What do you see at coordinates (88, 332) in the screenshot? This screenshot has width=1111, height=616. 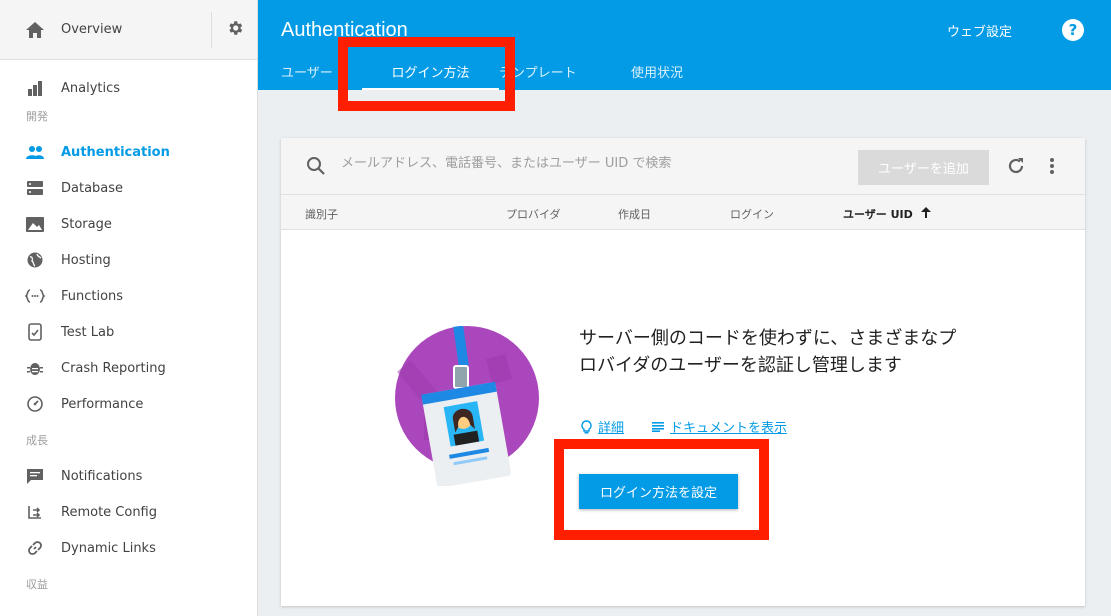 I see `sidebar-item-label: Test Lab` at bounding box center [88, 332].